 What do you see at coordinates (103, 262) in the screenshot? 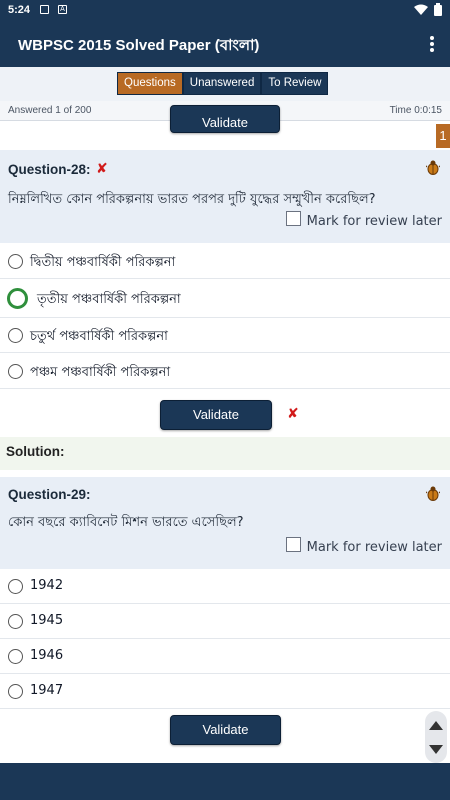
I see `option-text: দ্বিতীয় পঞ্চবার্ষিকী পরিকল্পনা` at bounding box center [103, 262].